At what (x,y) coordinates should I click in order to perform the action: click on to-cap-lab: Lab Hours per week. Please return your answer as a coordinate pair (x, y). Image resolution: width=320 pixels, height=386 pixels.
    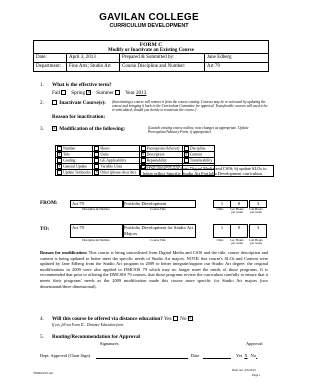
    Looking at the image, I should click on (256, 242).